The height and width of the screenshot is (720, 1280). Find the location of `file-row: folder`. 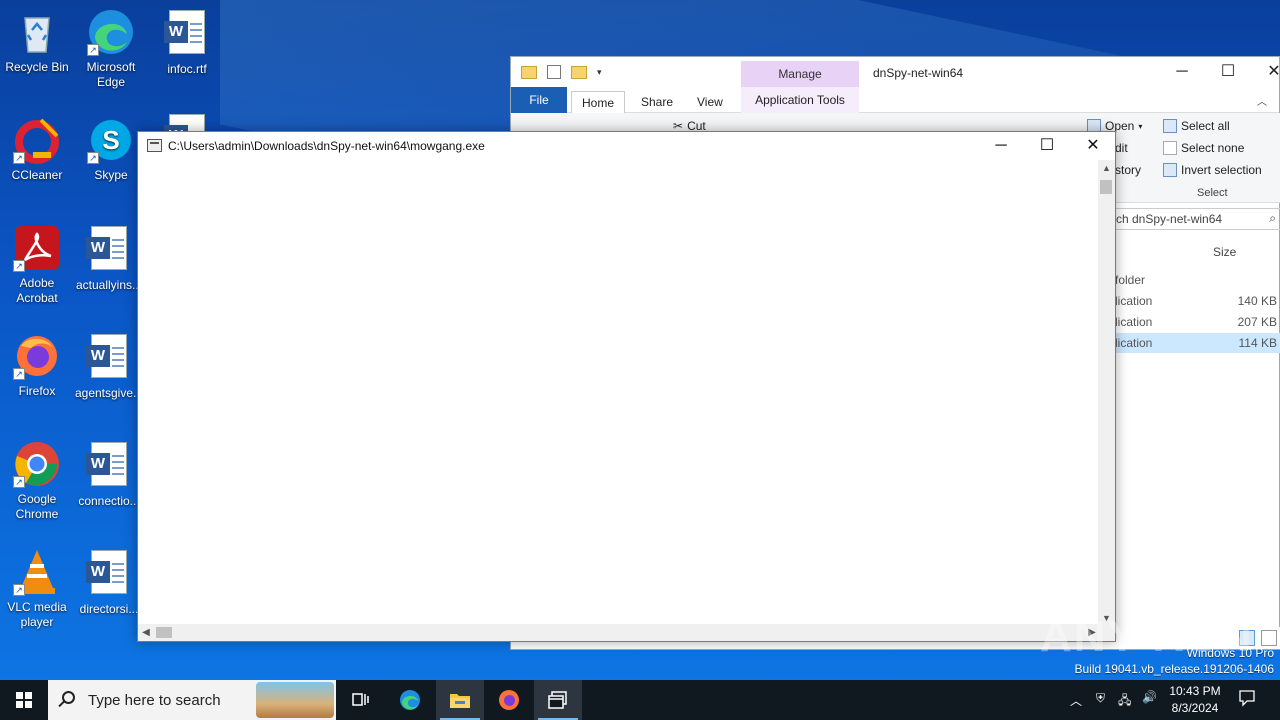

file-row: folder is located at coordinates (1197, 280).